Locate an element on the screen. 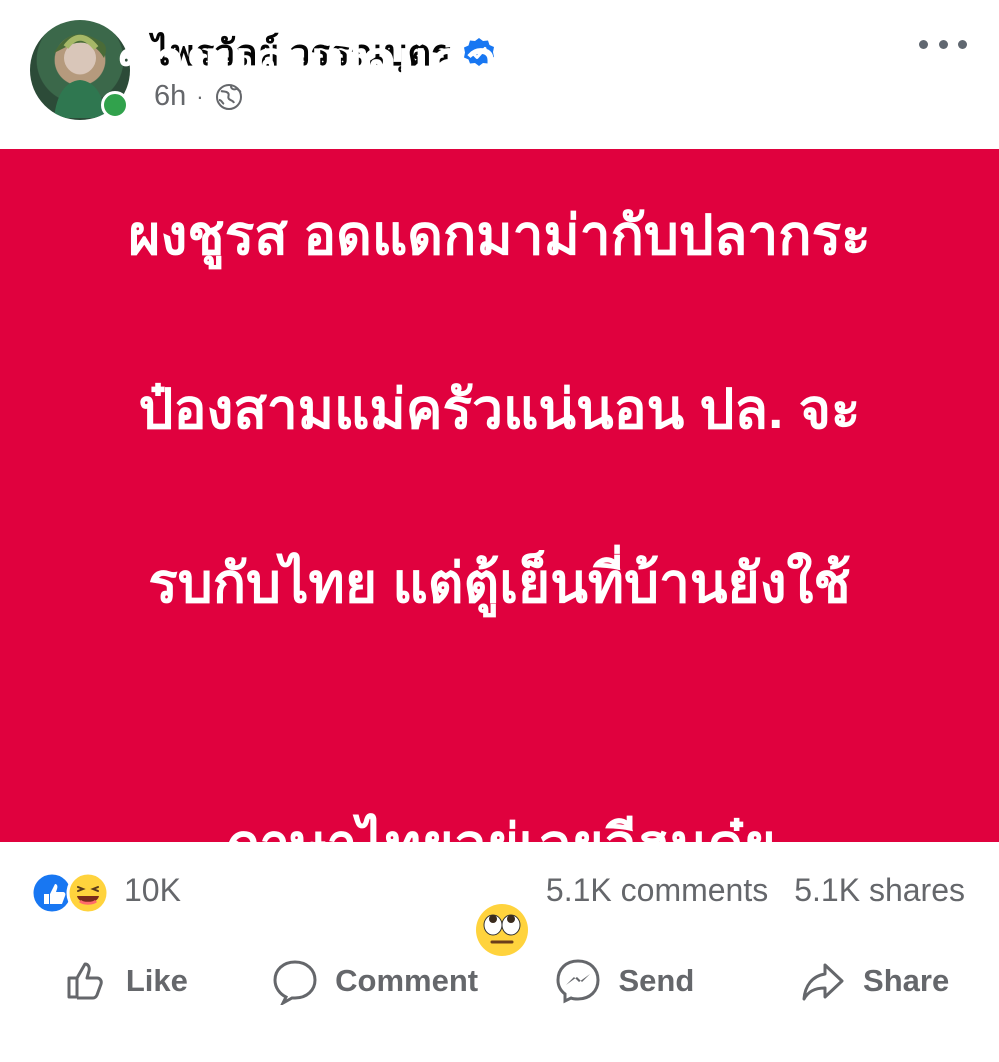  like-label: Like is located at coordinates (156, 980).